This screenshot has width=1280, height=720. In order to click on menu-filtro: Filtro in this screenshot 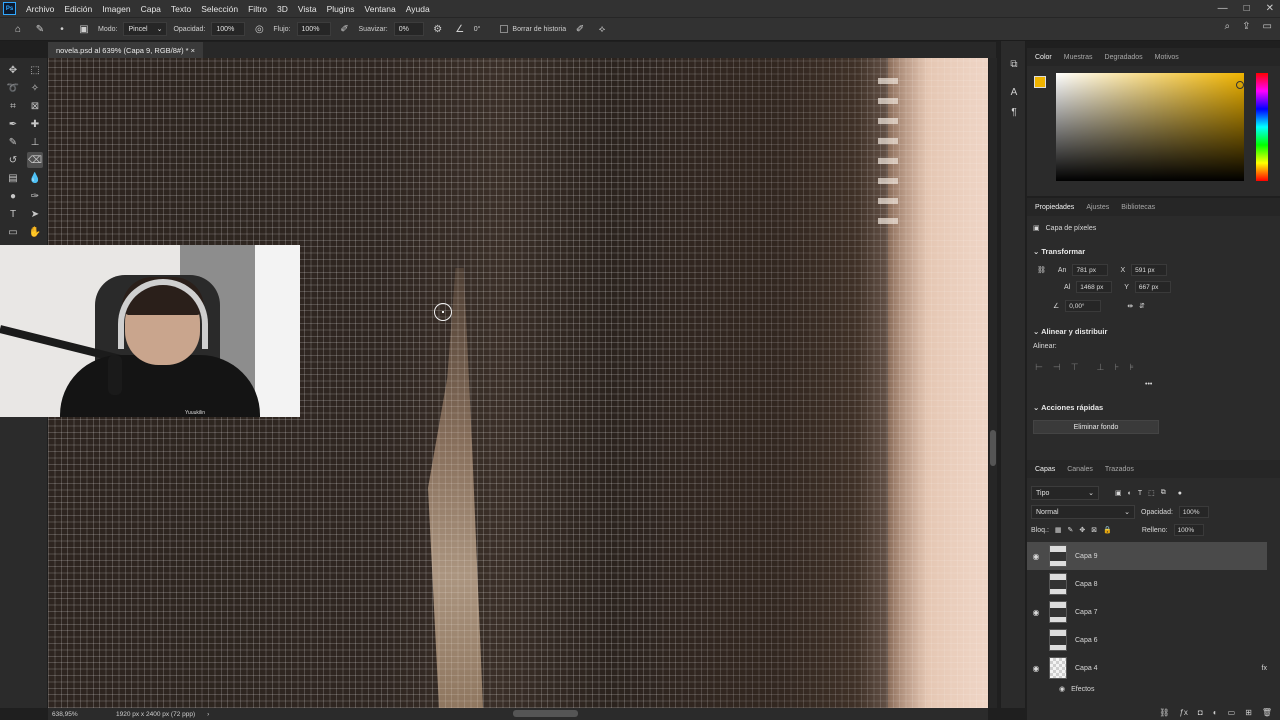, I will do `click(257, 9)`.